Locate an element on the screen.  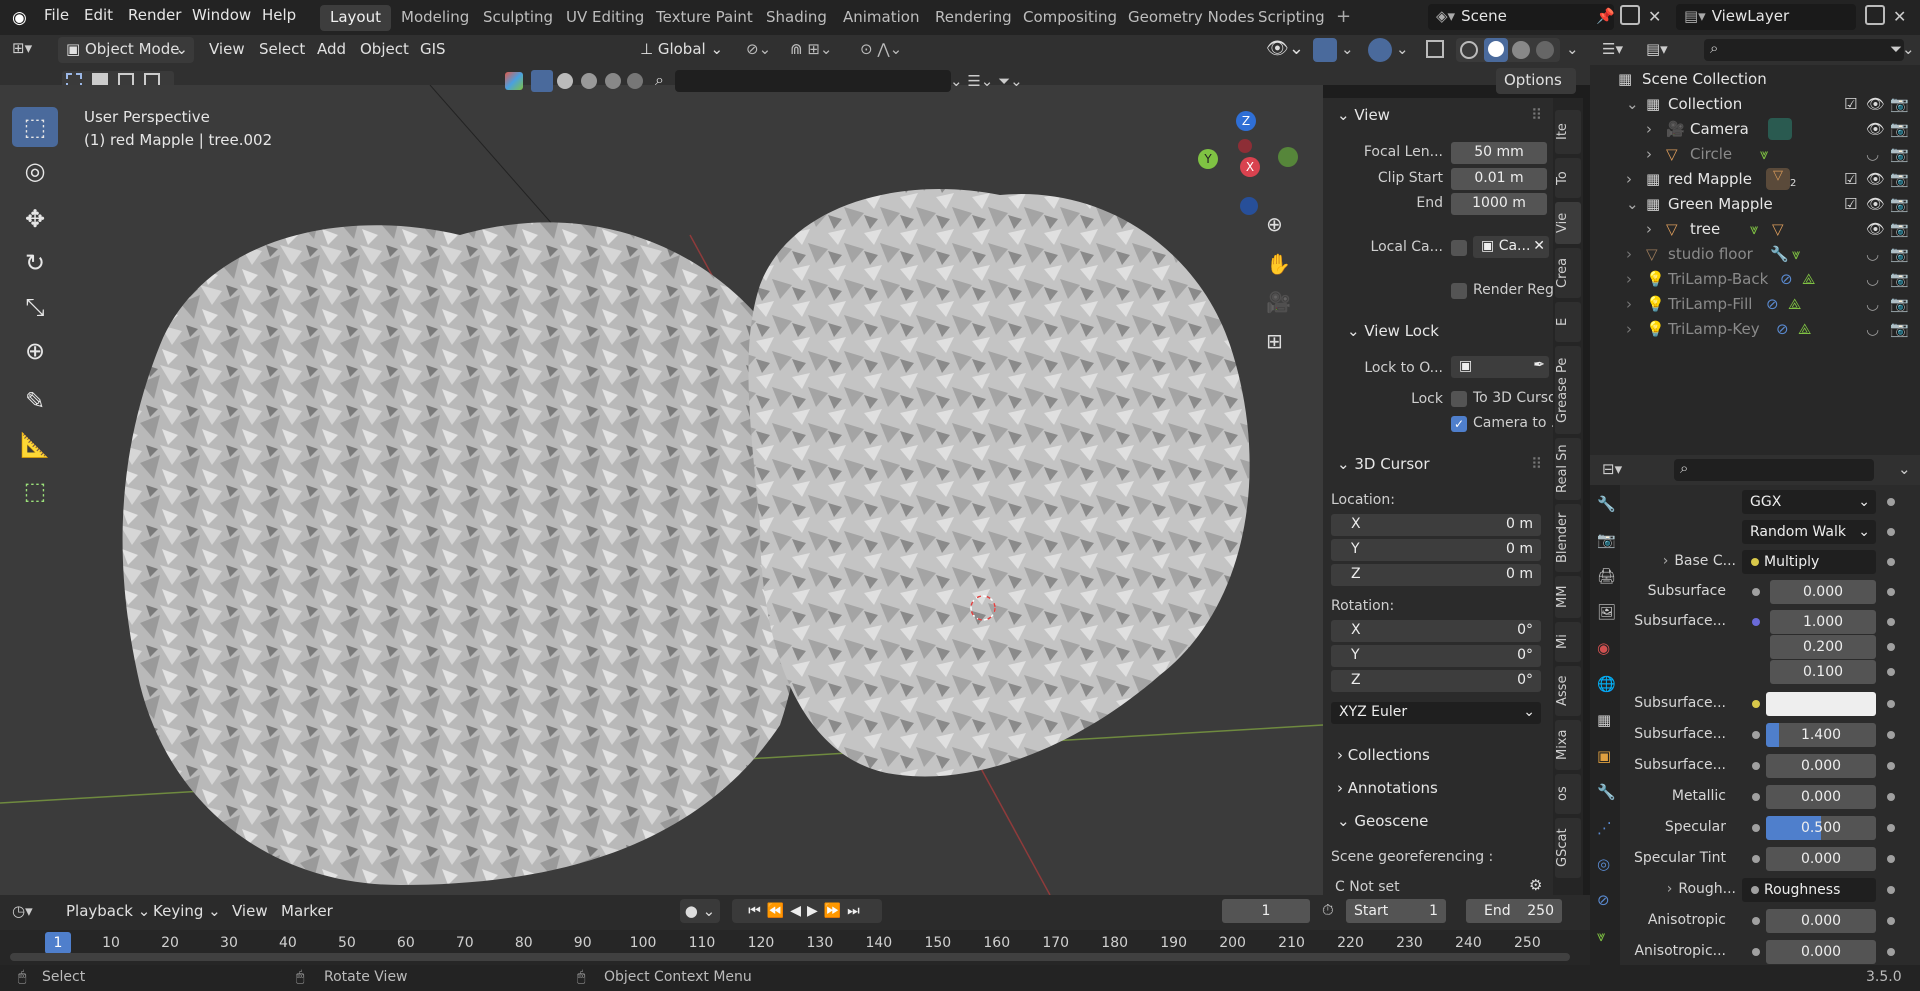
tab-compositing: Compositing is located at coordinates (1070, 18).